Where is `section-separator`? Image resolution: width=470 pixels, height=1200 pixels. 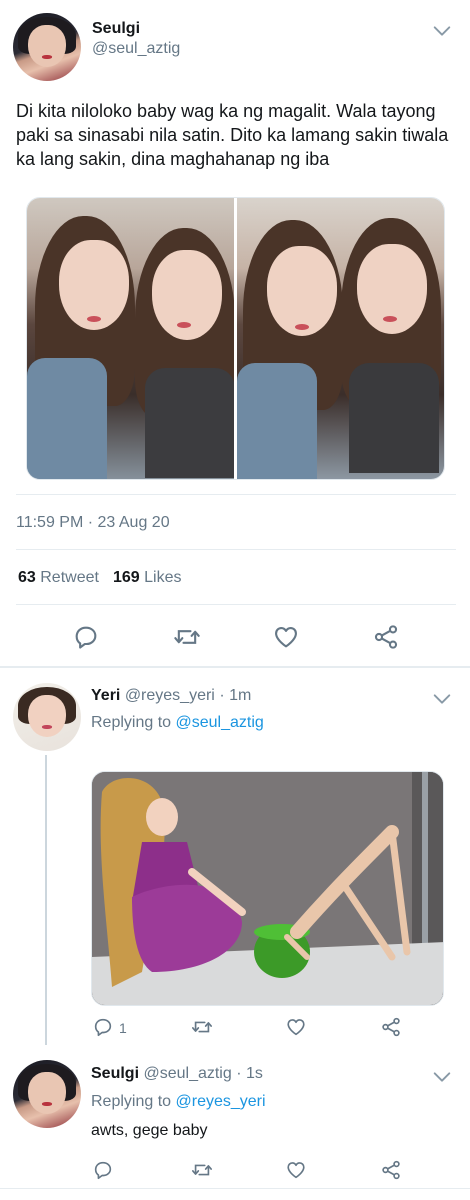
section-separator is located at coordinates (235, 667).